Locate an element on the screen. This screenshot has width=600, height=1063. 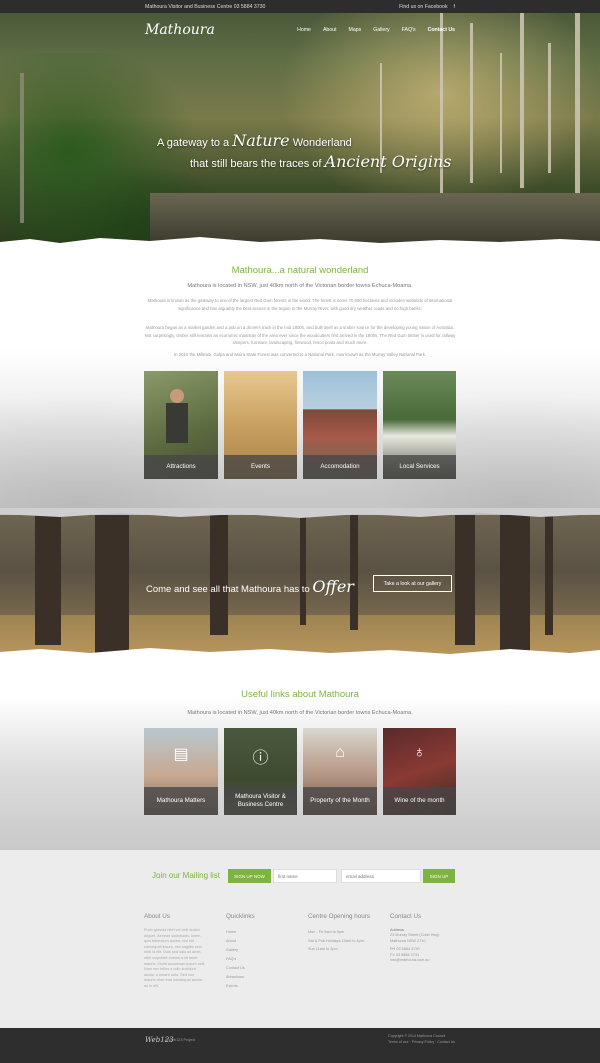
signup-button: SIGN UP is located at coordinates (439, 876).